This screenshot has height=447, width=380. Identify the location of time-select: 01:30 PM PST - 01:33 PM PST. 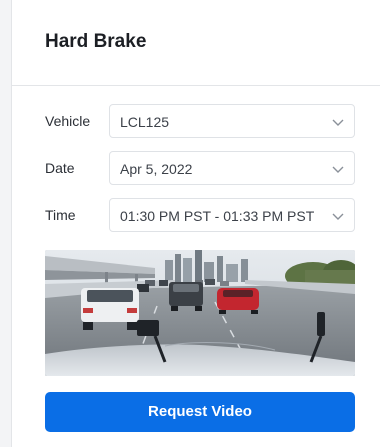
(232, 215).